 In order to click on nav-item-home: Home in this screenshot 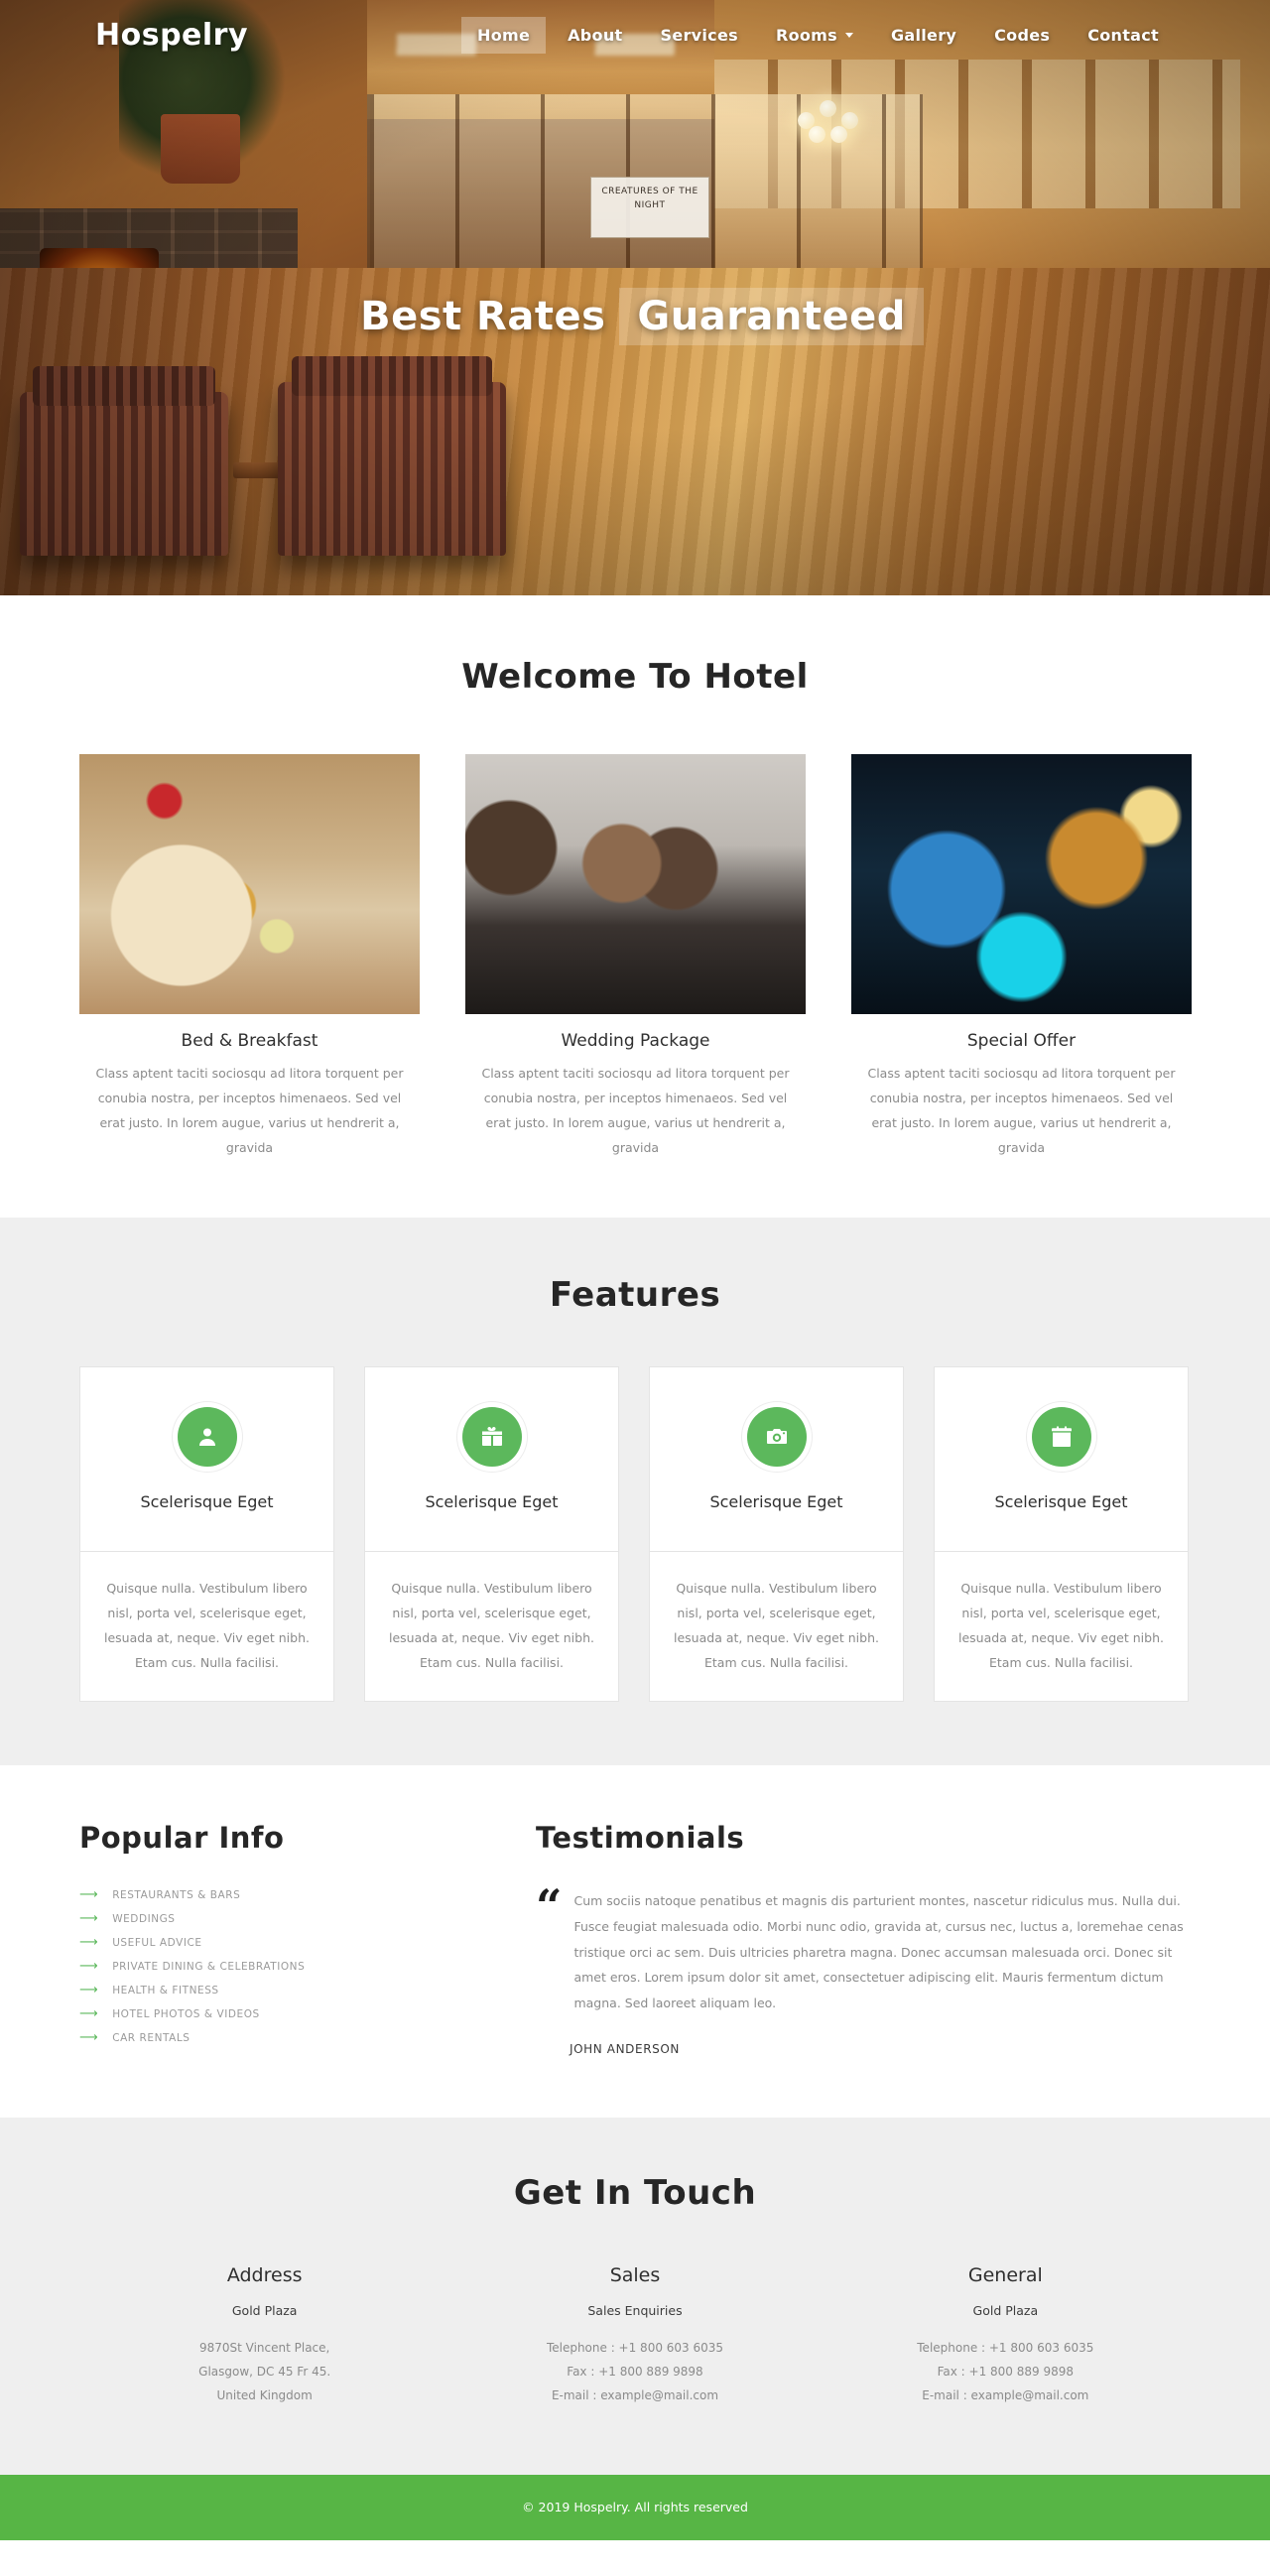, I will do `click(504, 35)`.